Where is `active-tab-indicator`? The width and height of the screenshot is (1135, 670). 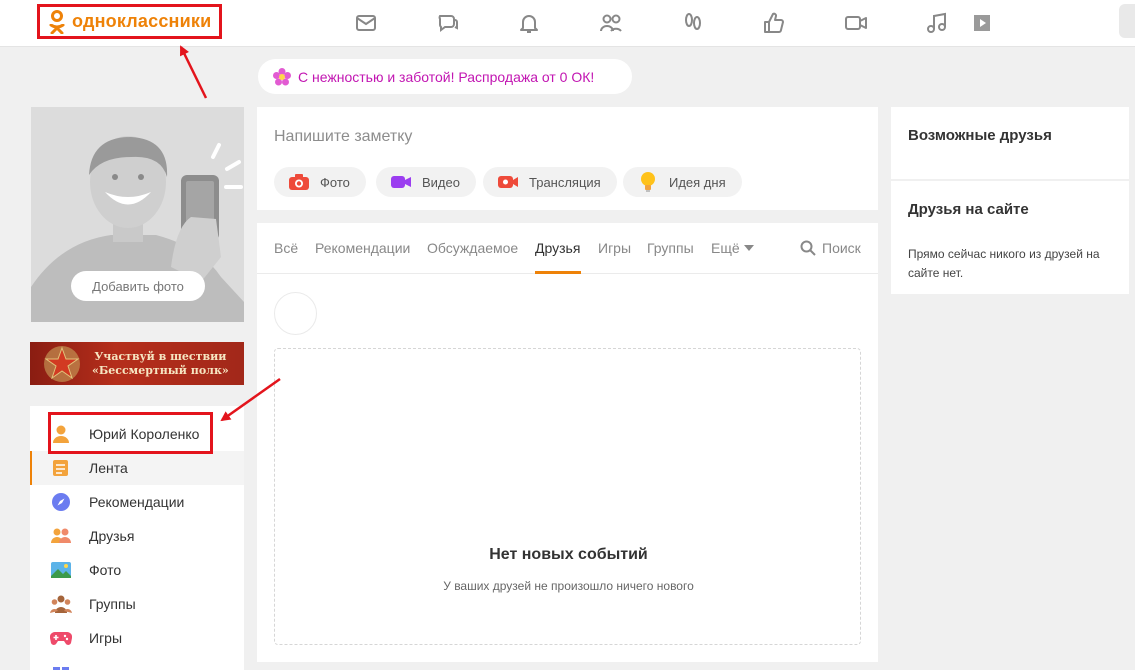 active-tab-indicator is located at coordinates (558, 272).